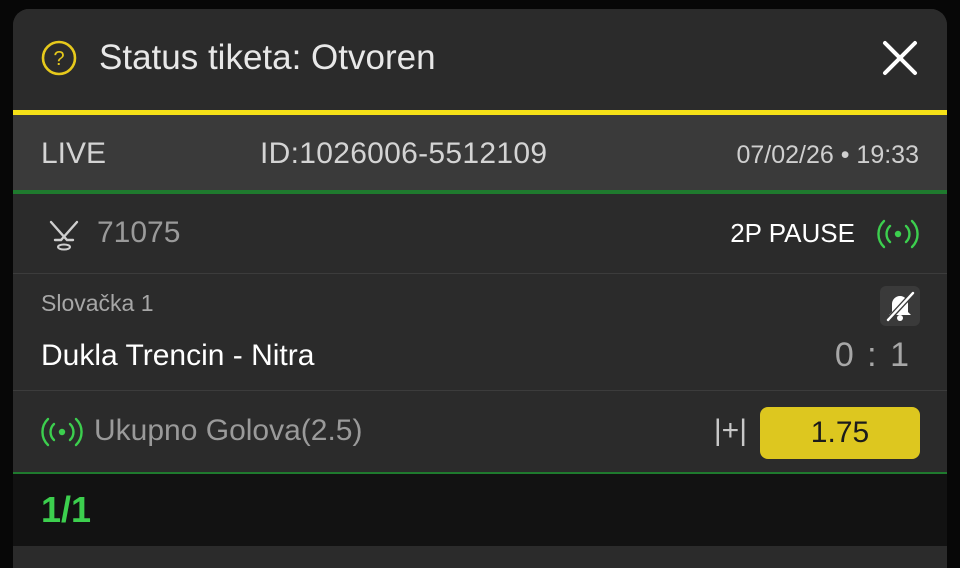  I want to click on ticket-id: ID:1026006-5512109, so click(404, 153).